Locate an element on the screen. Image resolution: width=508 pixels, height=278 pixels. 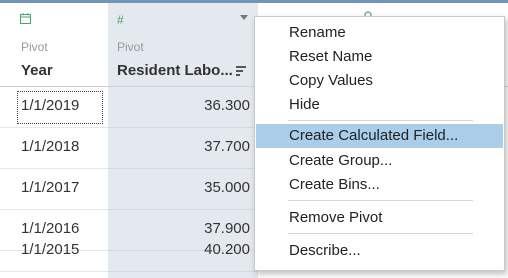
table-row: 1/1/2017 is located at coordinates (54, 189).